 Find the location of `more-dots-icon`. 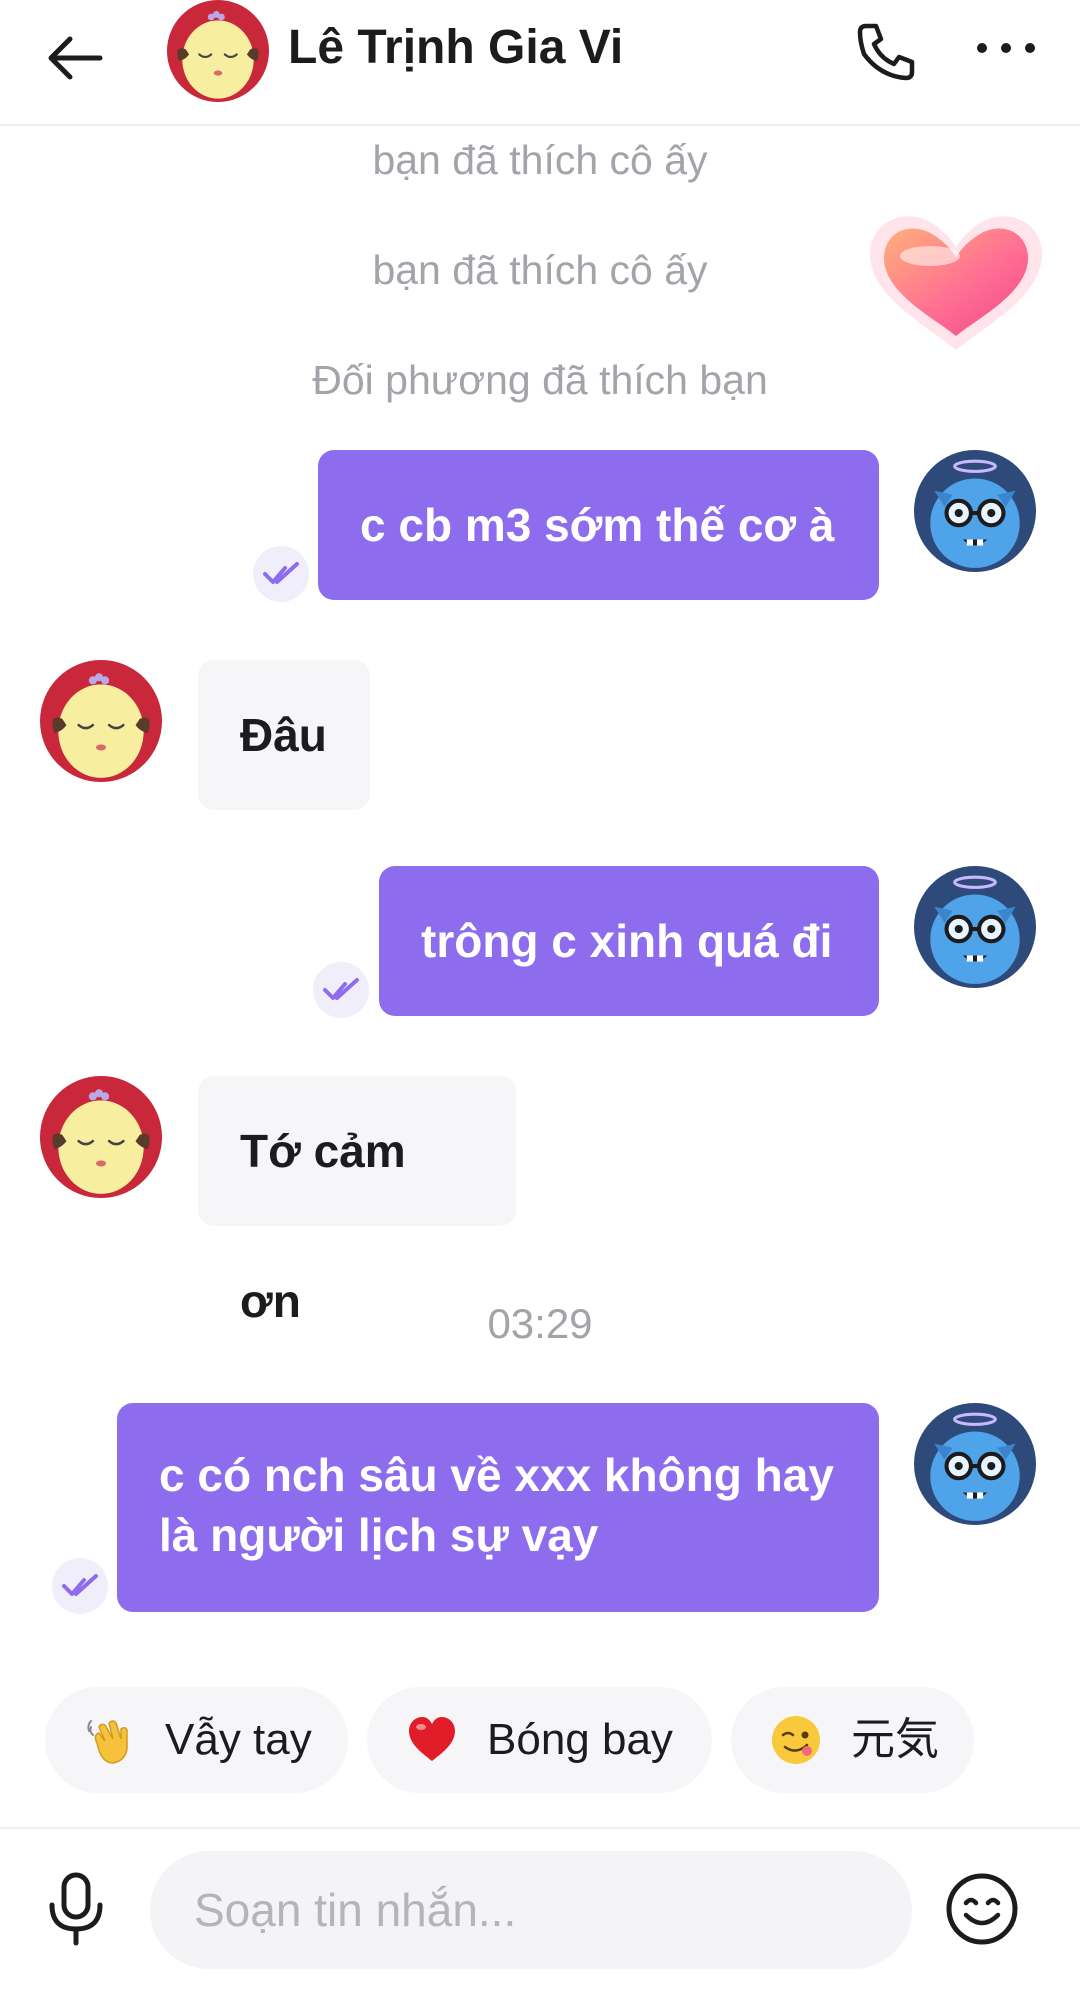

more-dots-icon is located at coordinates (1006, 48).